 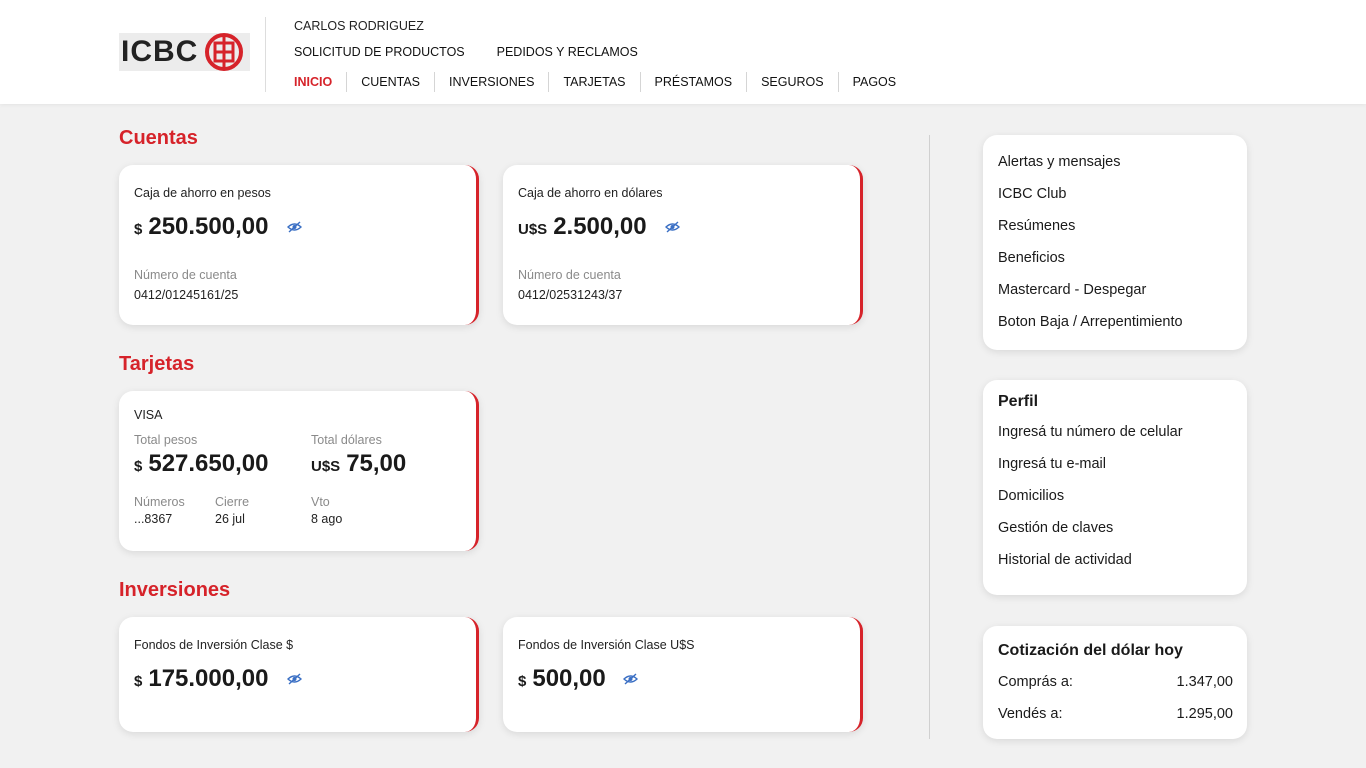 What do you see at coordinates (491, 82) in the screenshot?
I see `nav-item-inversiones: INVERSIONES` at bounding box center [491, 82].